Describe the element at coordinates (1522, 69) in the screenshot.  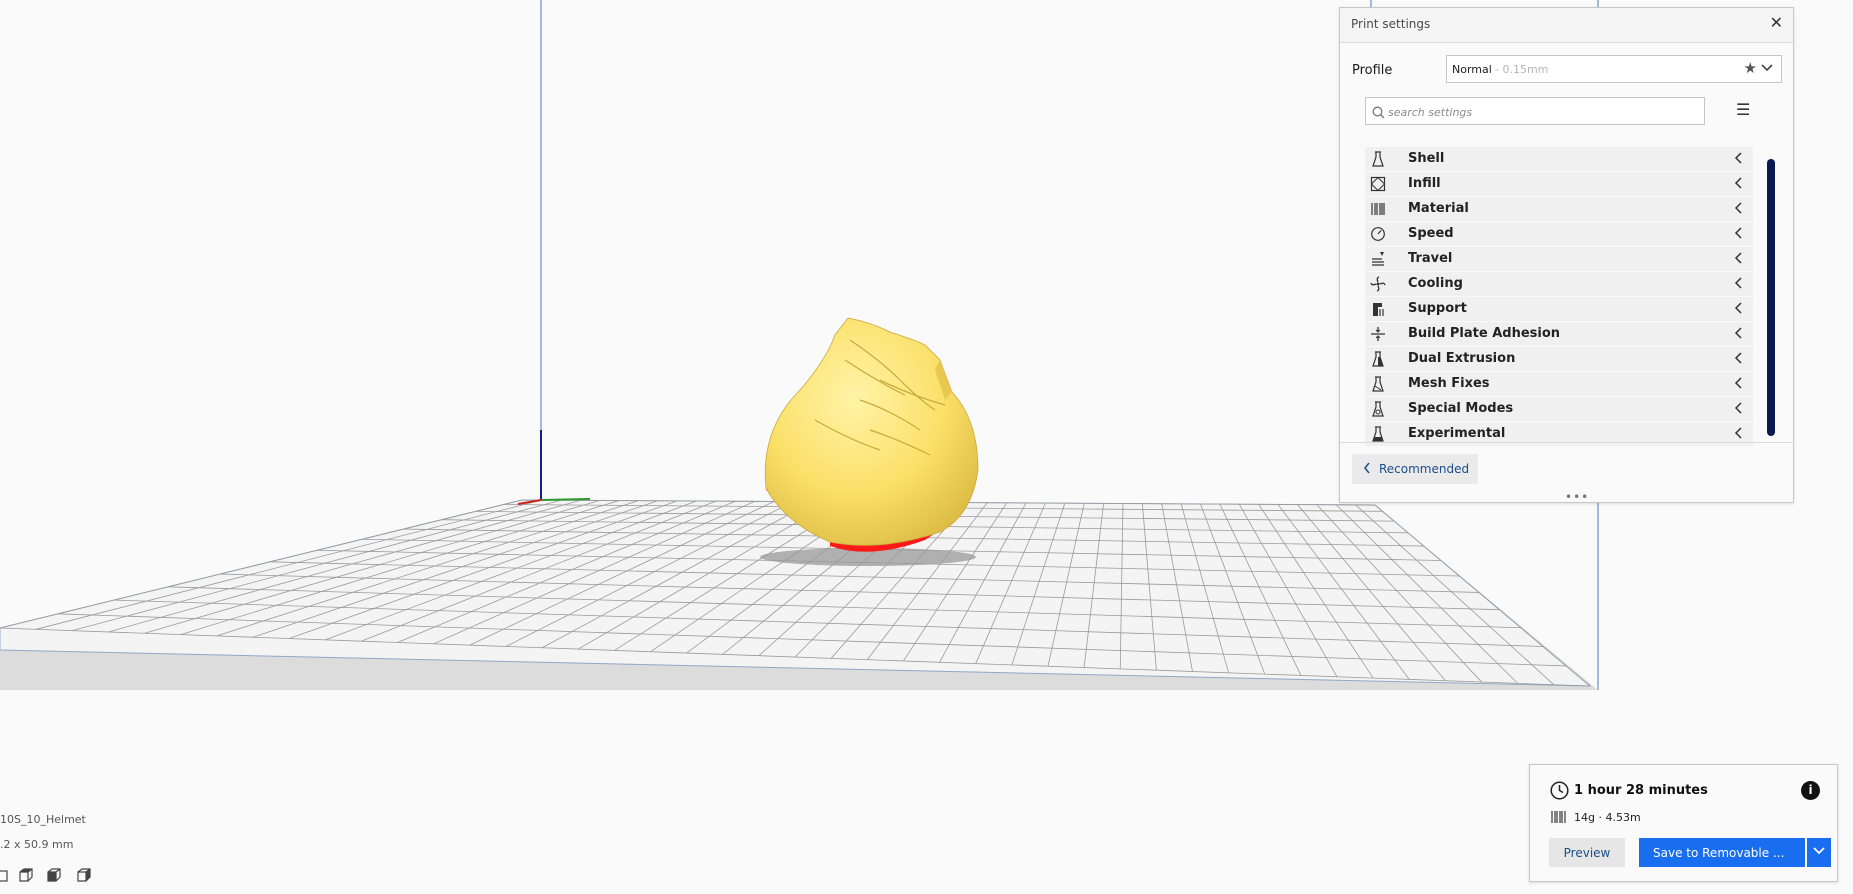
I see `profile-layer-height: - 0.15mm` at that location.